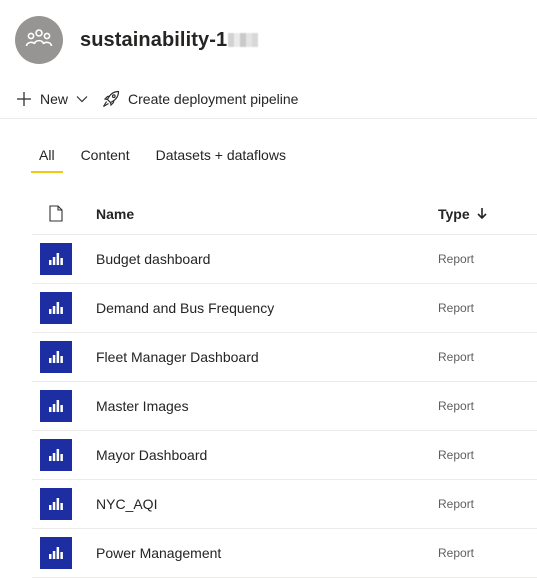  Describe the element at coordinates (105, 155) in the screenshot. I see `tab-content-label: Content` at that location.